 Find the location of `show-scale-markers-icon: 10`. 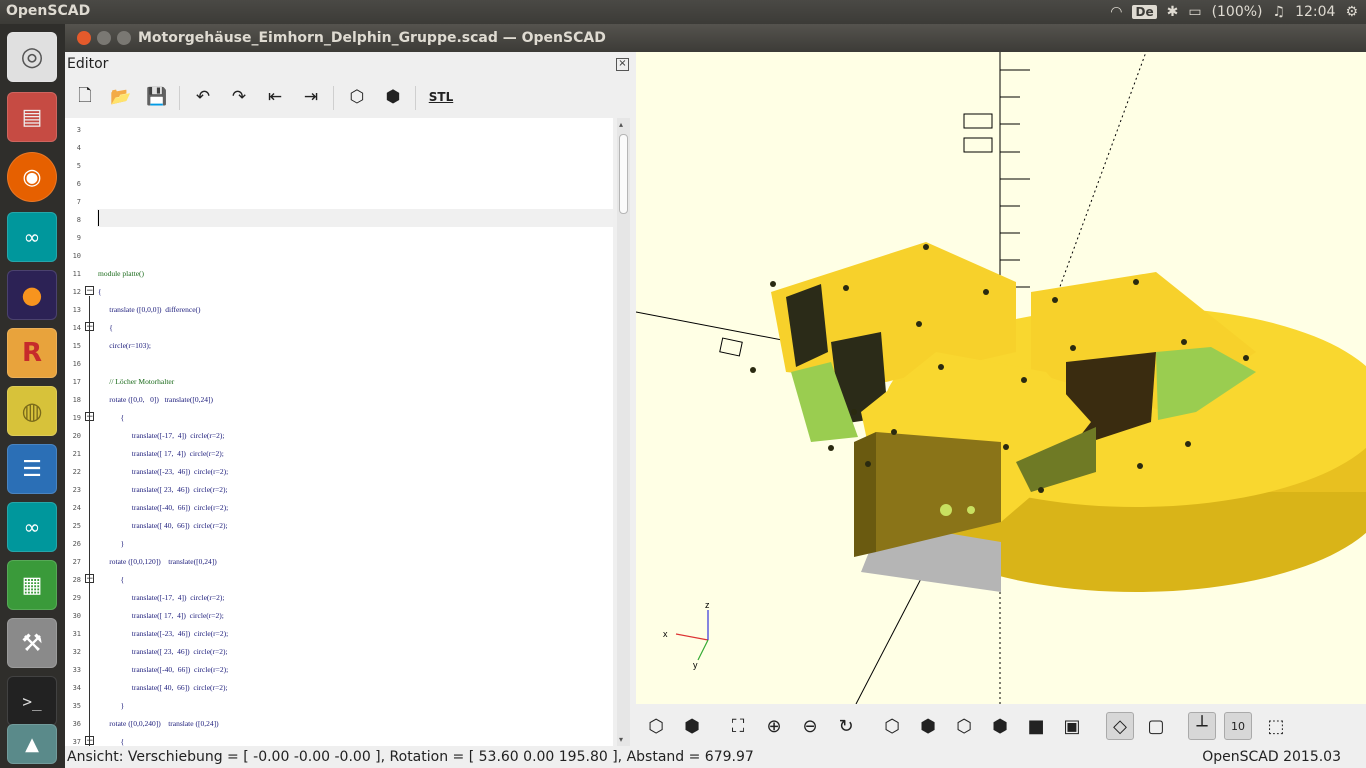

show-scale-markers-icon: 10 is located at coordinates (1238, 726).